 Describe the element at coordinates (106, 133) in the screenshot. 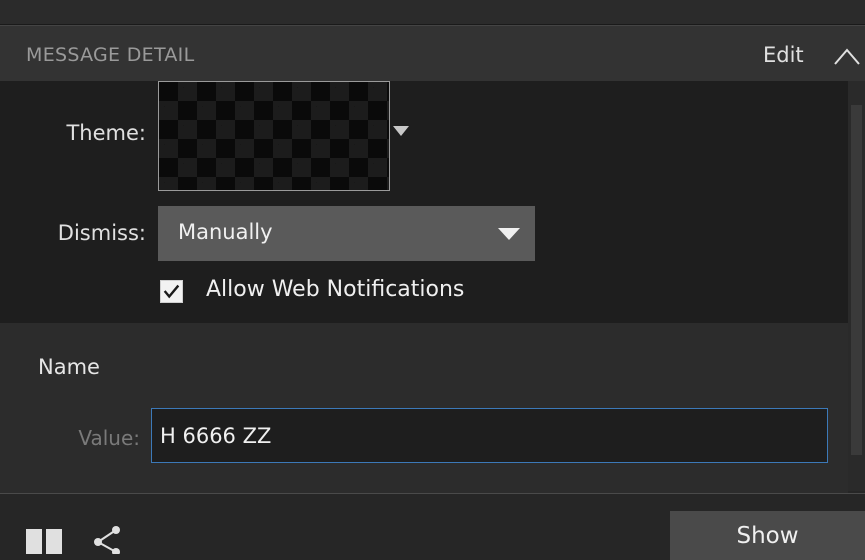

I see `theme-label: Theme:` at that location.